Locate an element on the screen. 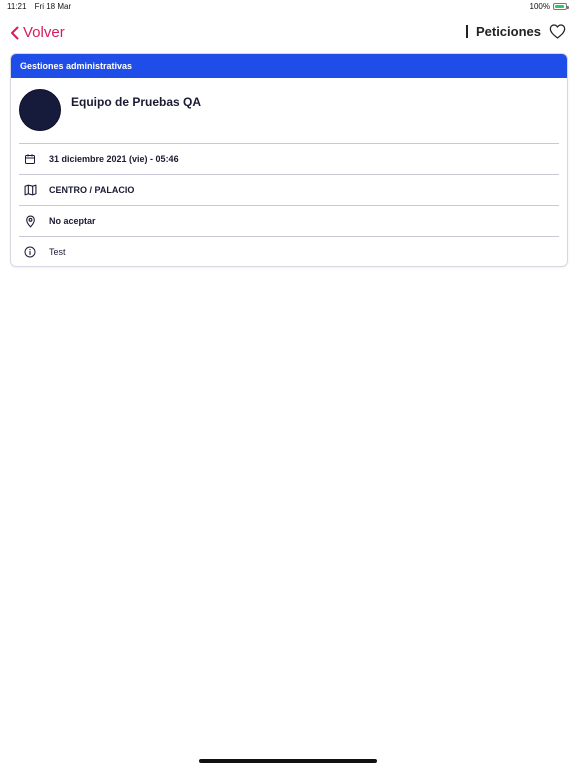  page-title: Peticiones is located at coordinates (508, 31).